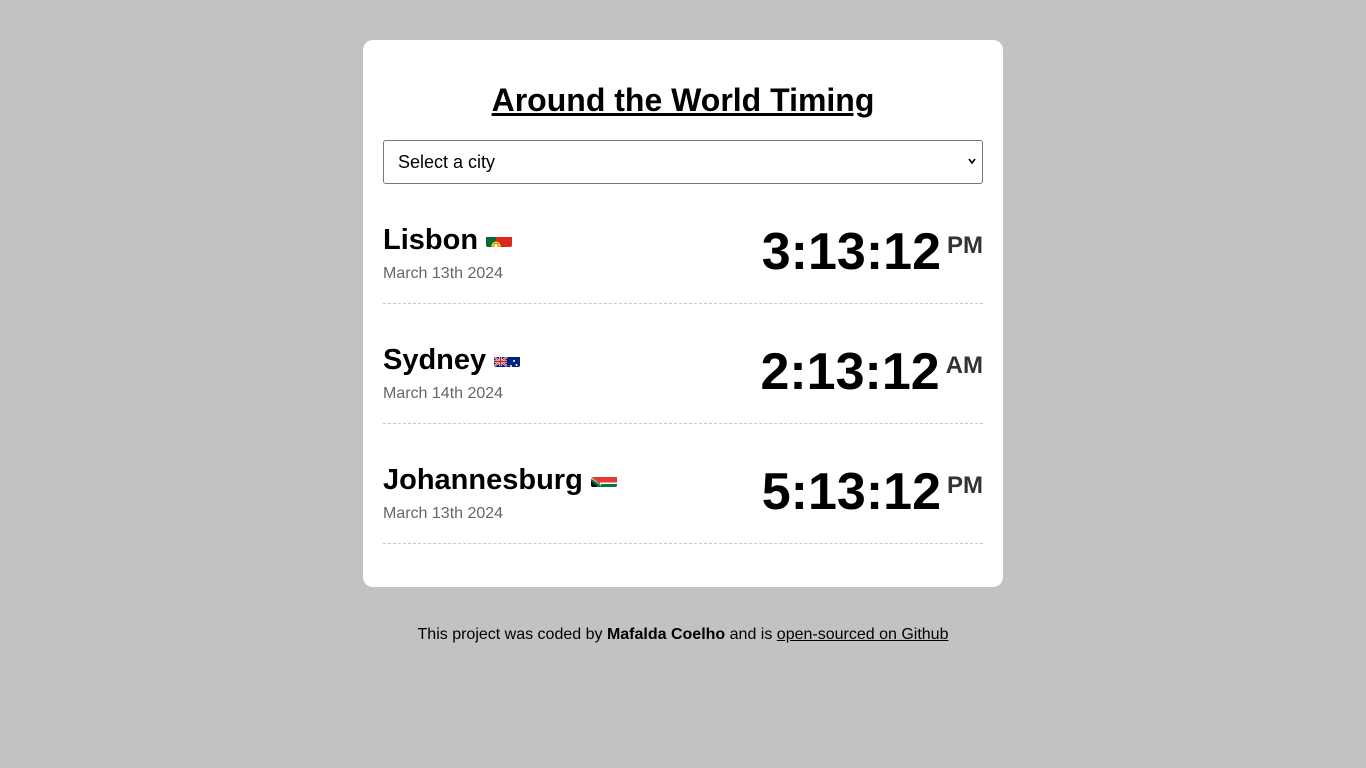 This screenshot has height=768, width=1366. I want to click on footer-middle: and is, so click(751, 634).